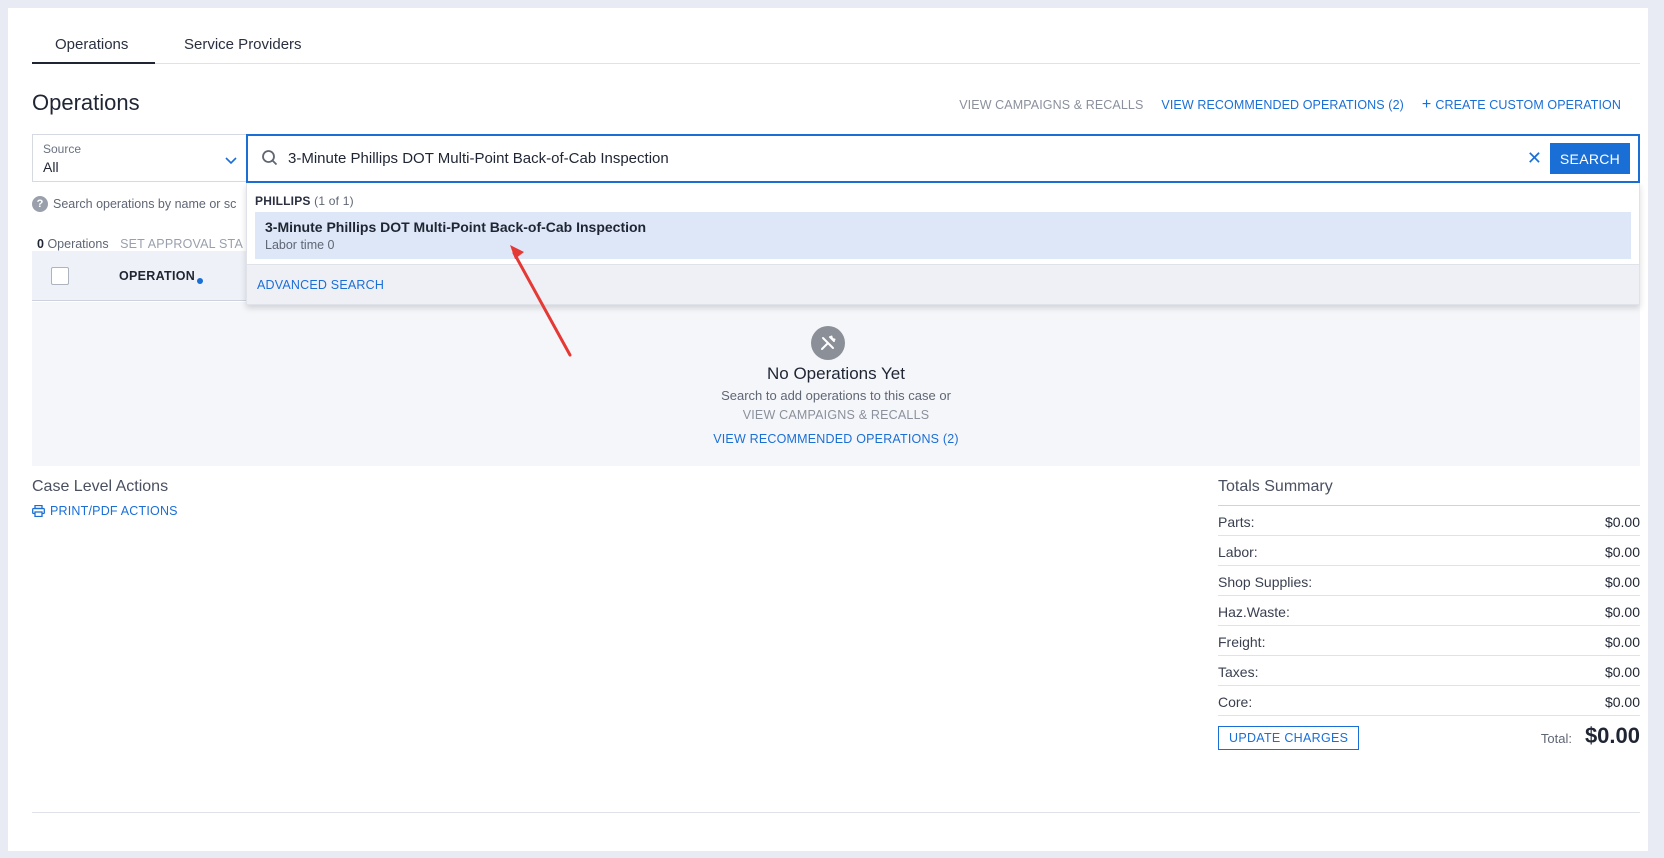  I want to click on results-group-header: PHILLIPS (1 of 1), so click(304, 201).